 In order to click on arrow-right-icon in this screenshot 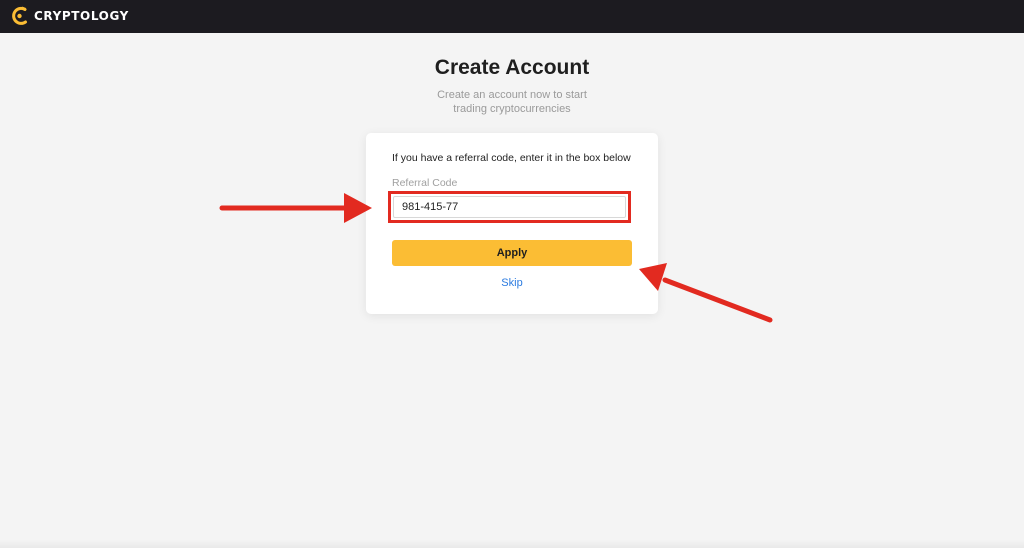, I will do `click(295, 208)`.